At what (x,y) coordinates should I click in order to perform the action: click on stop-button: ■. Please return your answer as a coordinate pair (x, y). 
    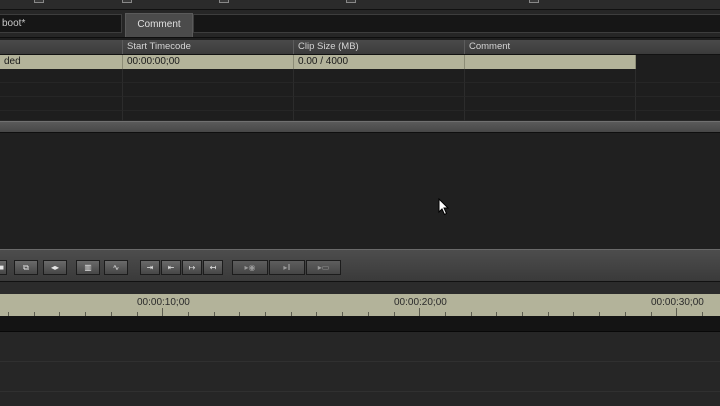
    Looking at the image, I should click on (3, 267).